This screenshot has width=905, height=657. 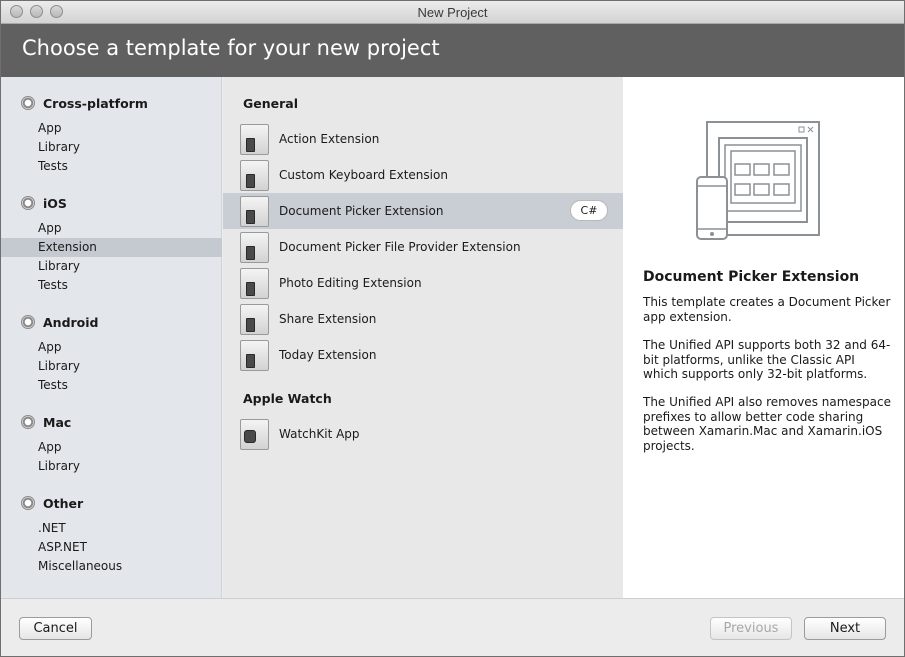 What do you see at coordinates (452, 627) in the screenshot?
I see `dialog-footer: Cancel Previous Next` at bounding box center [452, 627].